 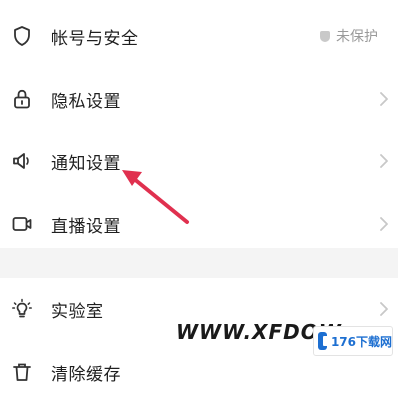 What do you see at coordinates (22, 372) in the screenshot?
I see `trash-icon` at bounding box center [22, 372].